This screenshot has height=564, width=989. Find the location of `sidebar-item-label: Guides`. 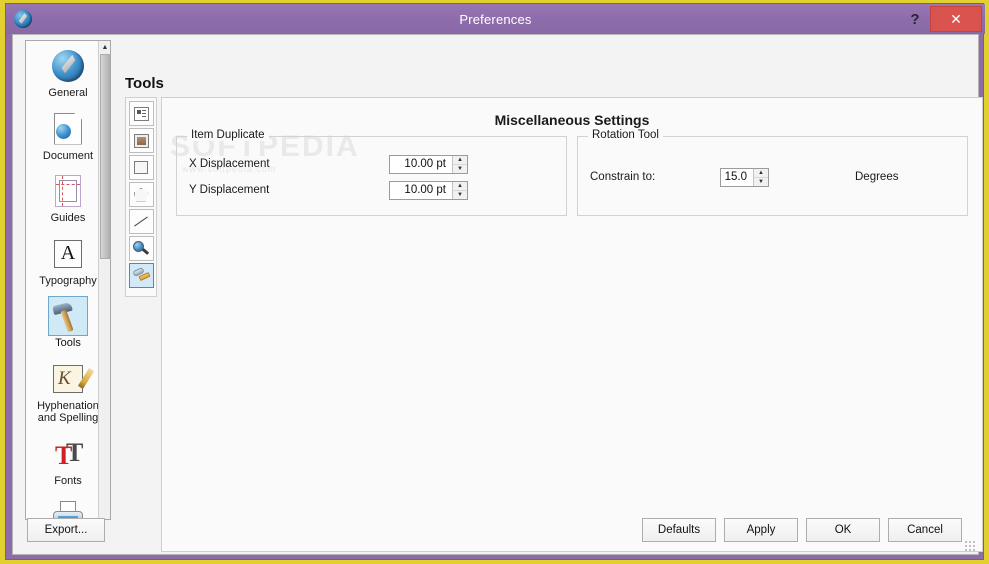

sidebar-item-label: Guides is located at coordinates (68, 218).